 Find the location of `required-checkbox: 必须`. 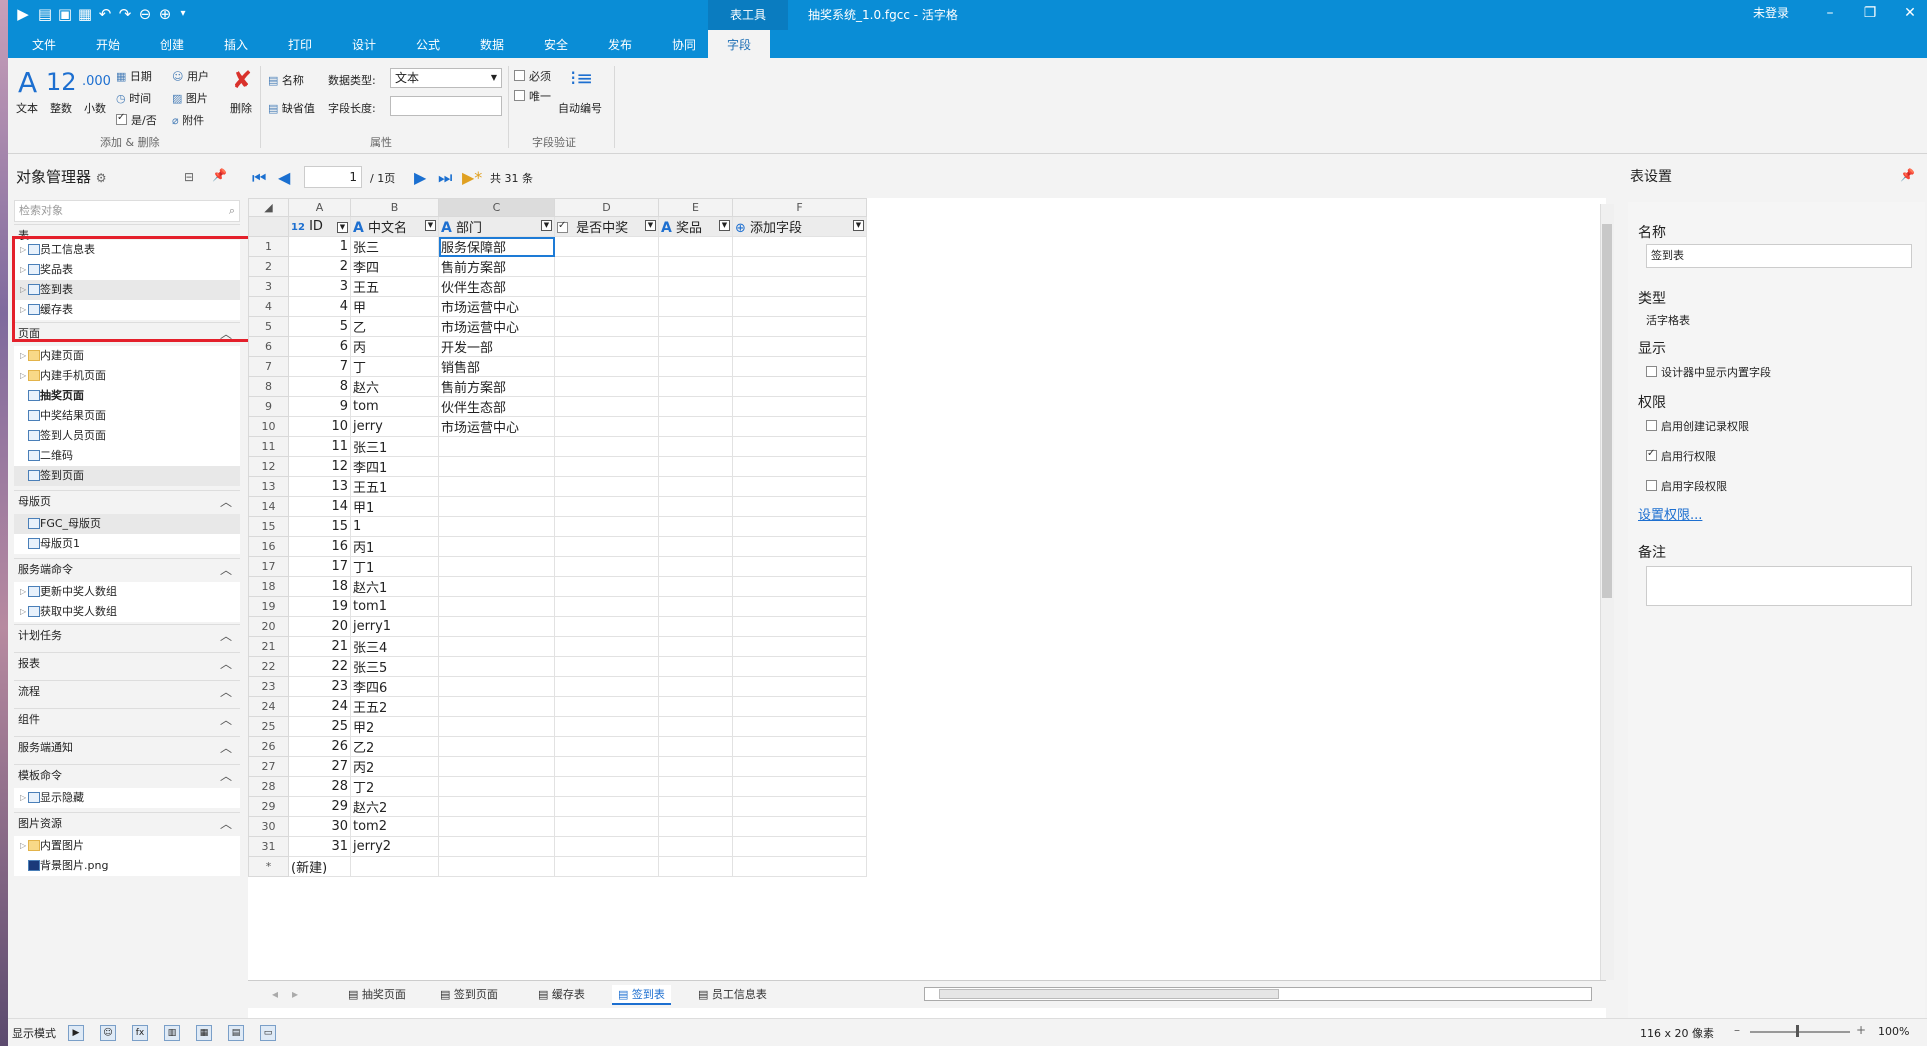

required-checkbox: 必须 is located at coordinates (532, 76).